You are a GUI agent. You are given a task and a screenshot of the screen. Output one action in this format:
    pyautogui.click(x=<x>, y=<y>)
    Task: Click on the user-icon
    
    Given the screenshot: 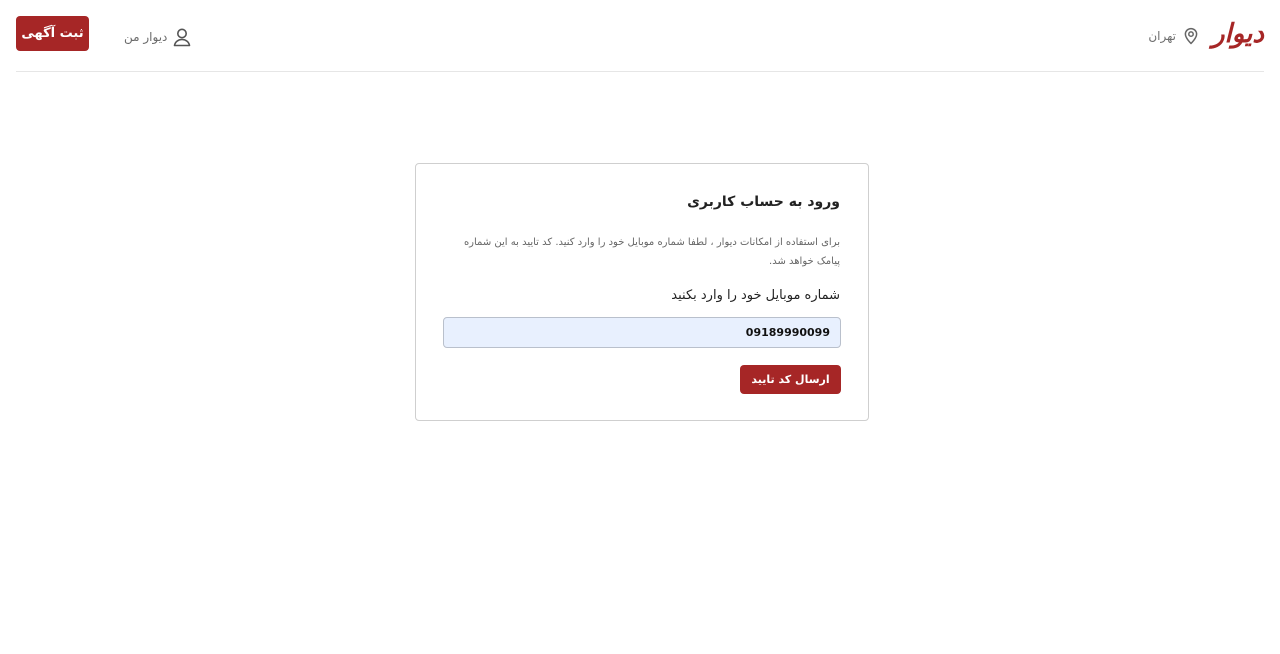 What is the action you would take?
    pyautogui.click(x=182, y=37)
    